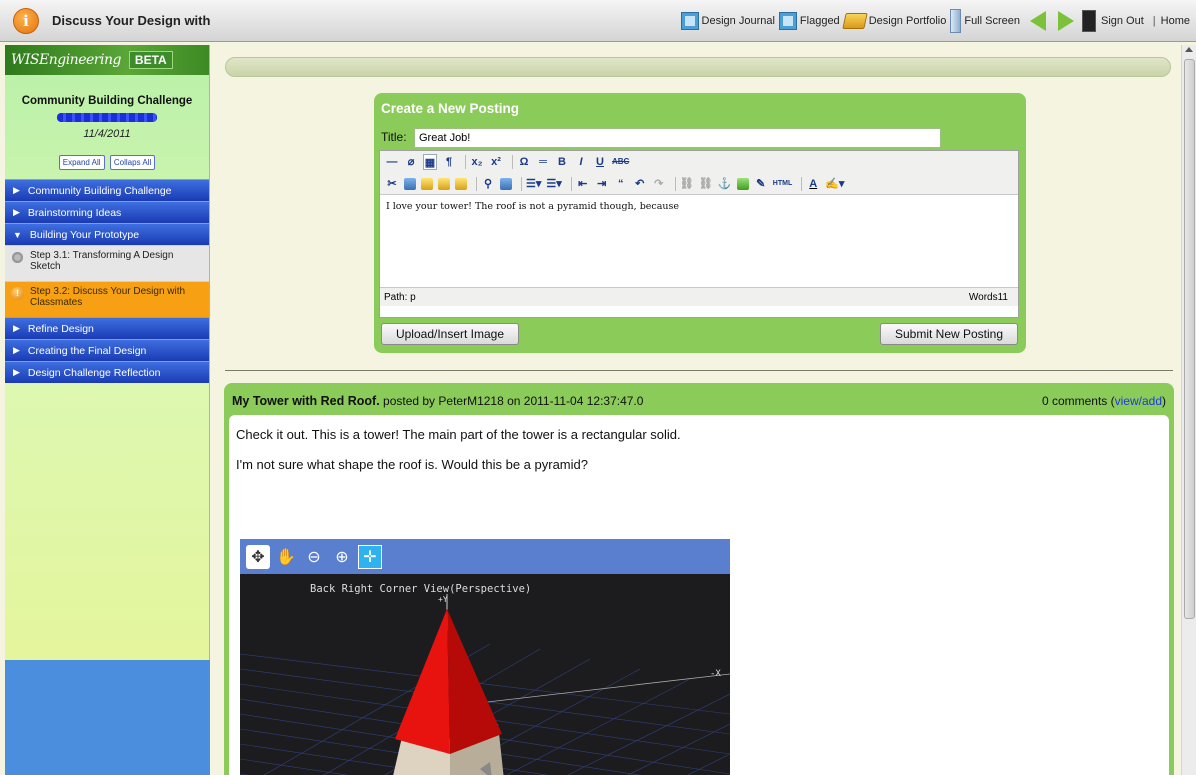 The image size is (1196, 775). I want to click on sidebar-item-community-building-challenge: ▶ Community Building Challenge, so click(107, 190).